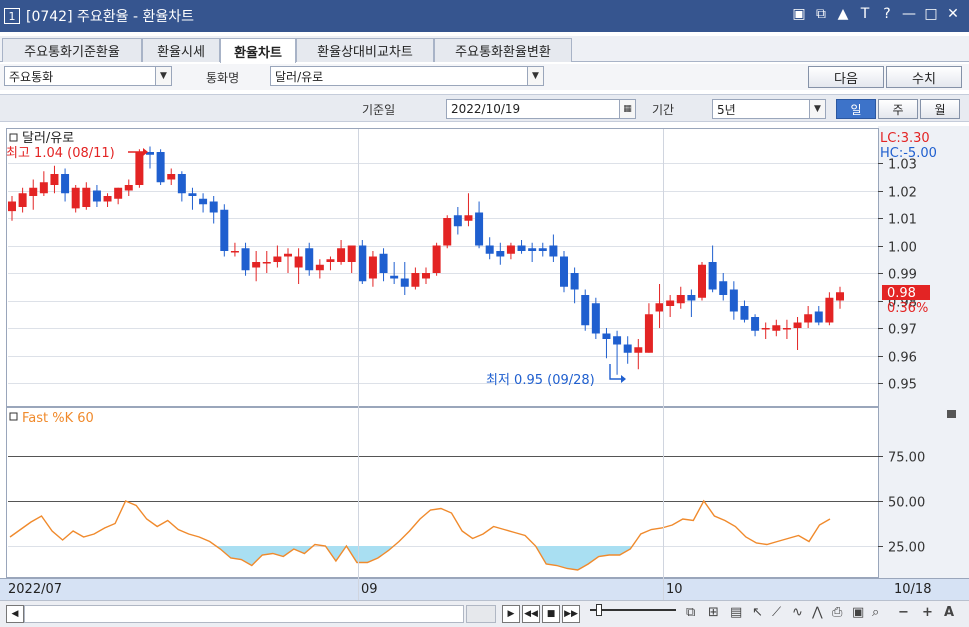  What do you see at coordinates (15, 614) in the screenshot?
I see `scroll-left-icon: ◀` at bounding box center [15, 614].